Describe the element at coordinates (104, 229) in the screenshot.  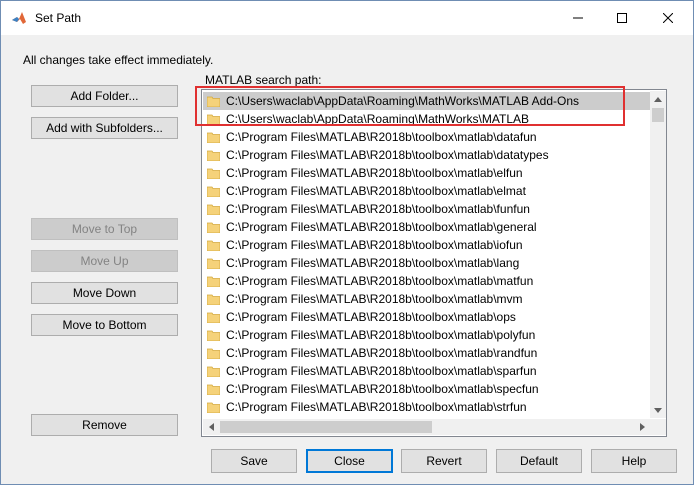
I see `move-to-top-button: Move to Top` at that location.